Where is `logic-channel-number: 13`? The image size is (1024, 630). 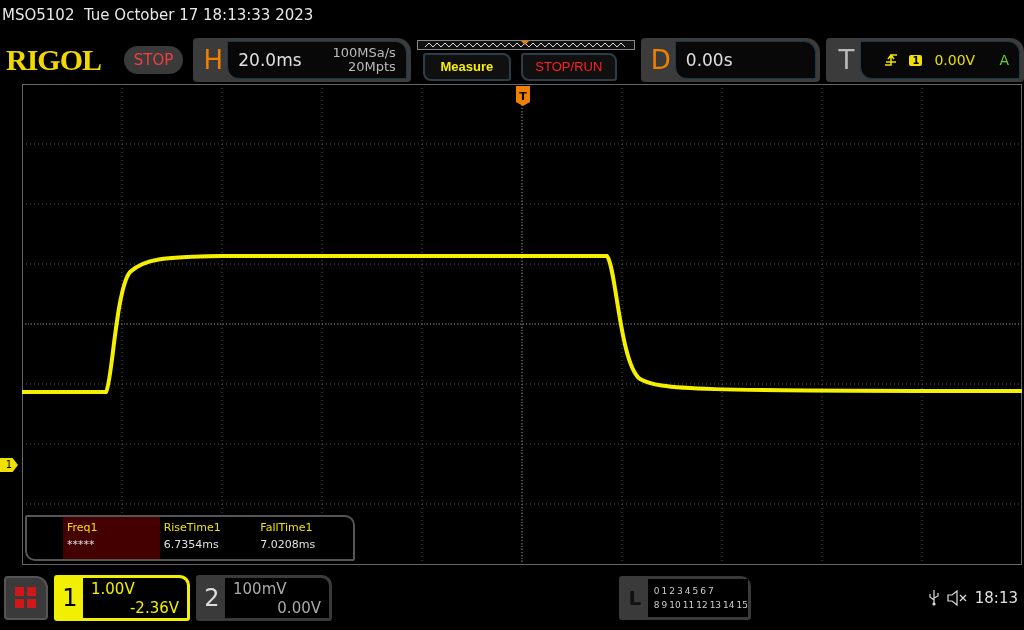 logic-channel-number: 13 is located at coordinates (715, 605).